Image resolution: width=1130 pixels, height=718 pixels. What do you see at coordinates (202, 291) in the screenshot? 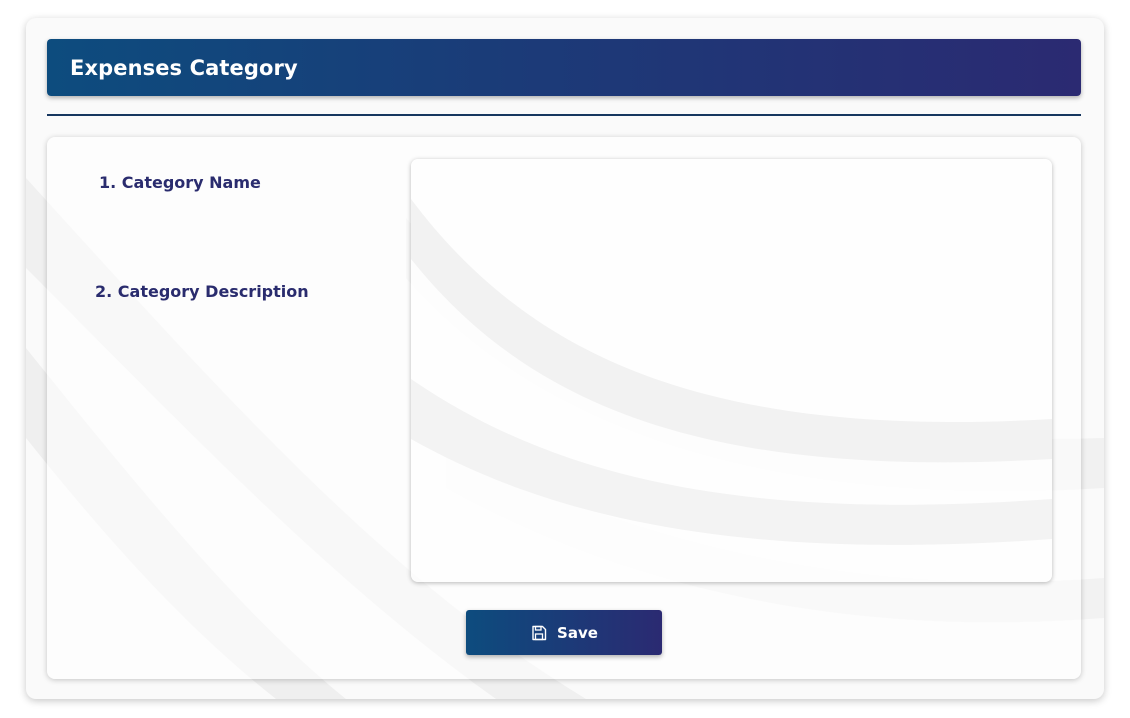
I see `category-description-label: 2. Category Description` at bounding box center [202, 291].